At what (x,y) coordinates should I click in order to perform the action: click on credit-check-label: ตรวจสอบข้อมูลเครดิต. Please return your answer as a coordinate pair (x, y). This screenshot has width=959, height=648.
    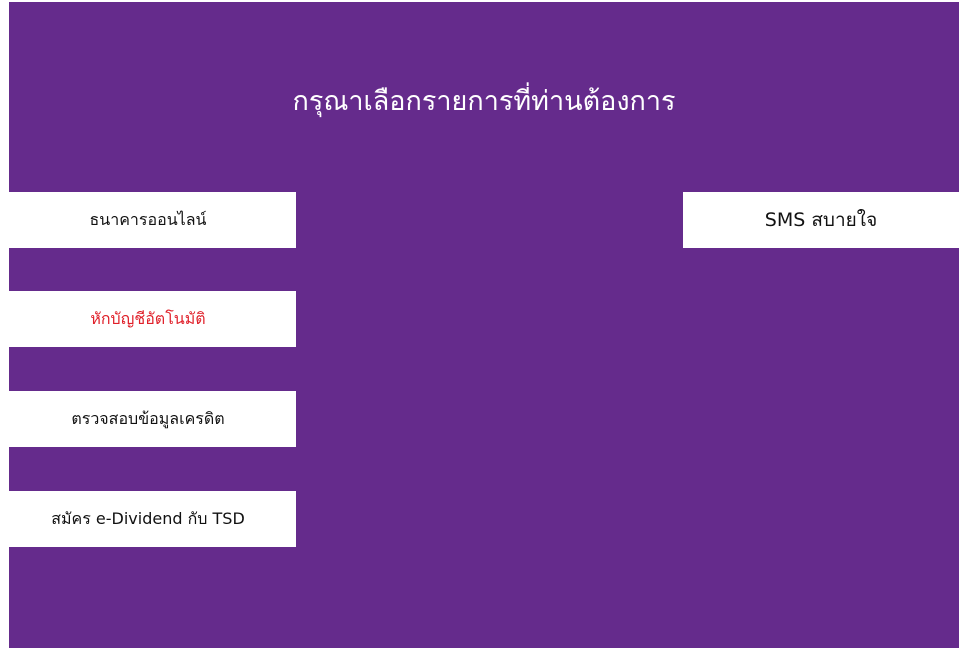
    Looking at the image, I should click on (148, 418).